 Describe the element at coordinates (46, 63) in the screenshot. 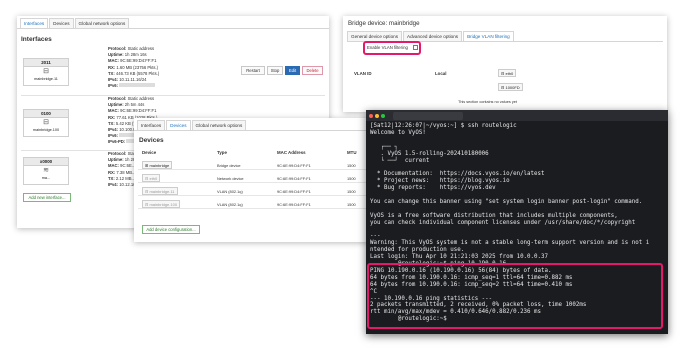

I see `interface-name: 2011` at that location.